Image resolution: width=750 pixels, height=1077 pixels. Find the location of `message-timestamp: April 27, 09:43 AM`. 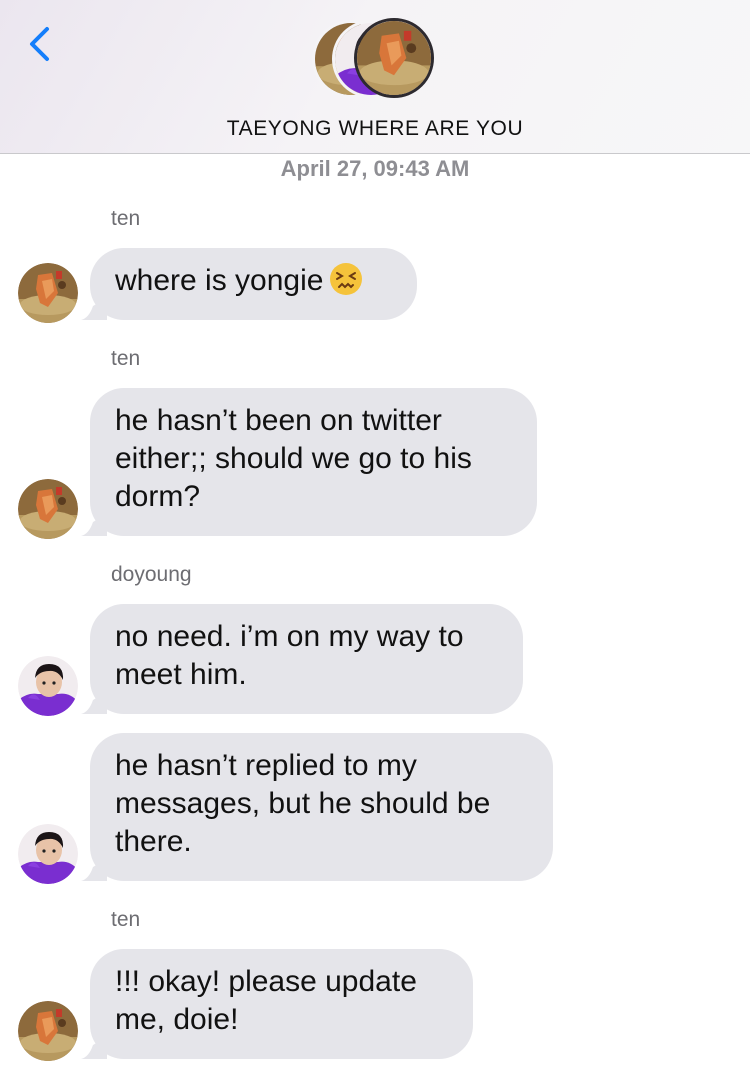

message-timestamp: April 27, 09:43 AM is located at coordinates (375, 168).